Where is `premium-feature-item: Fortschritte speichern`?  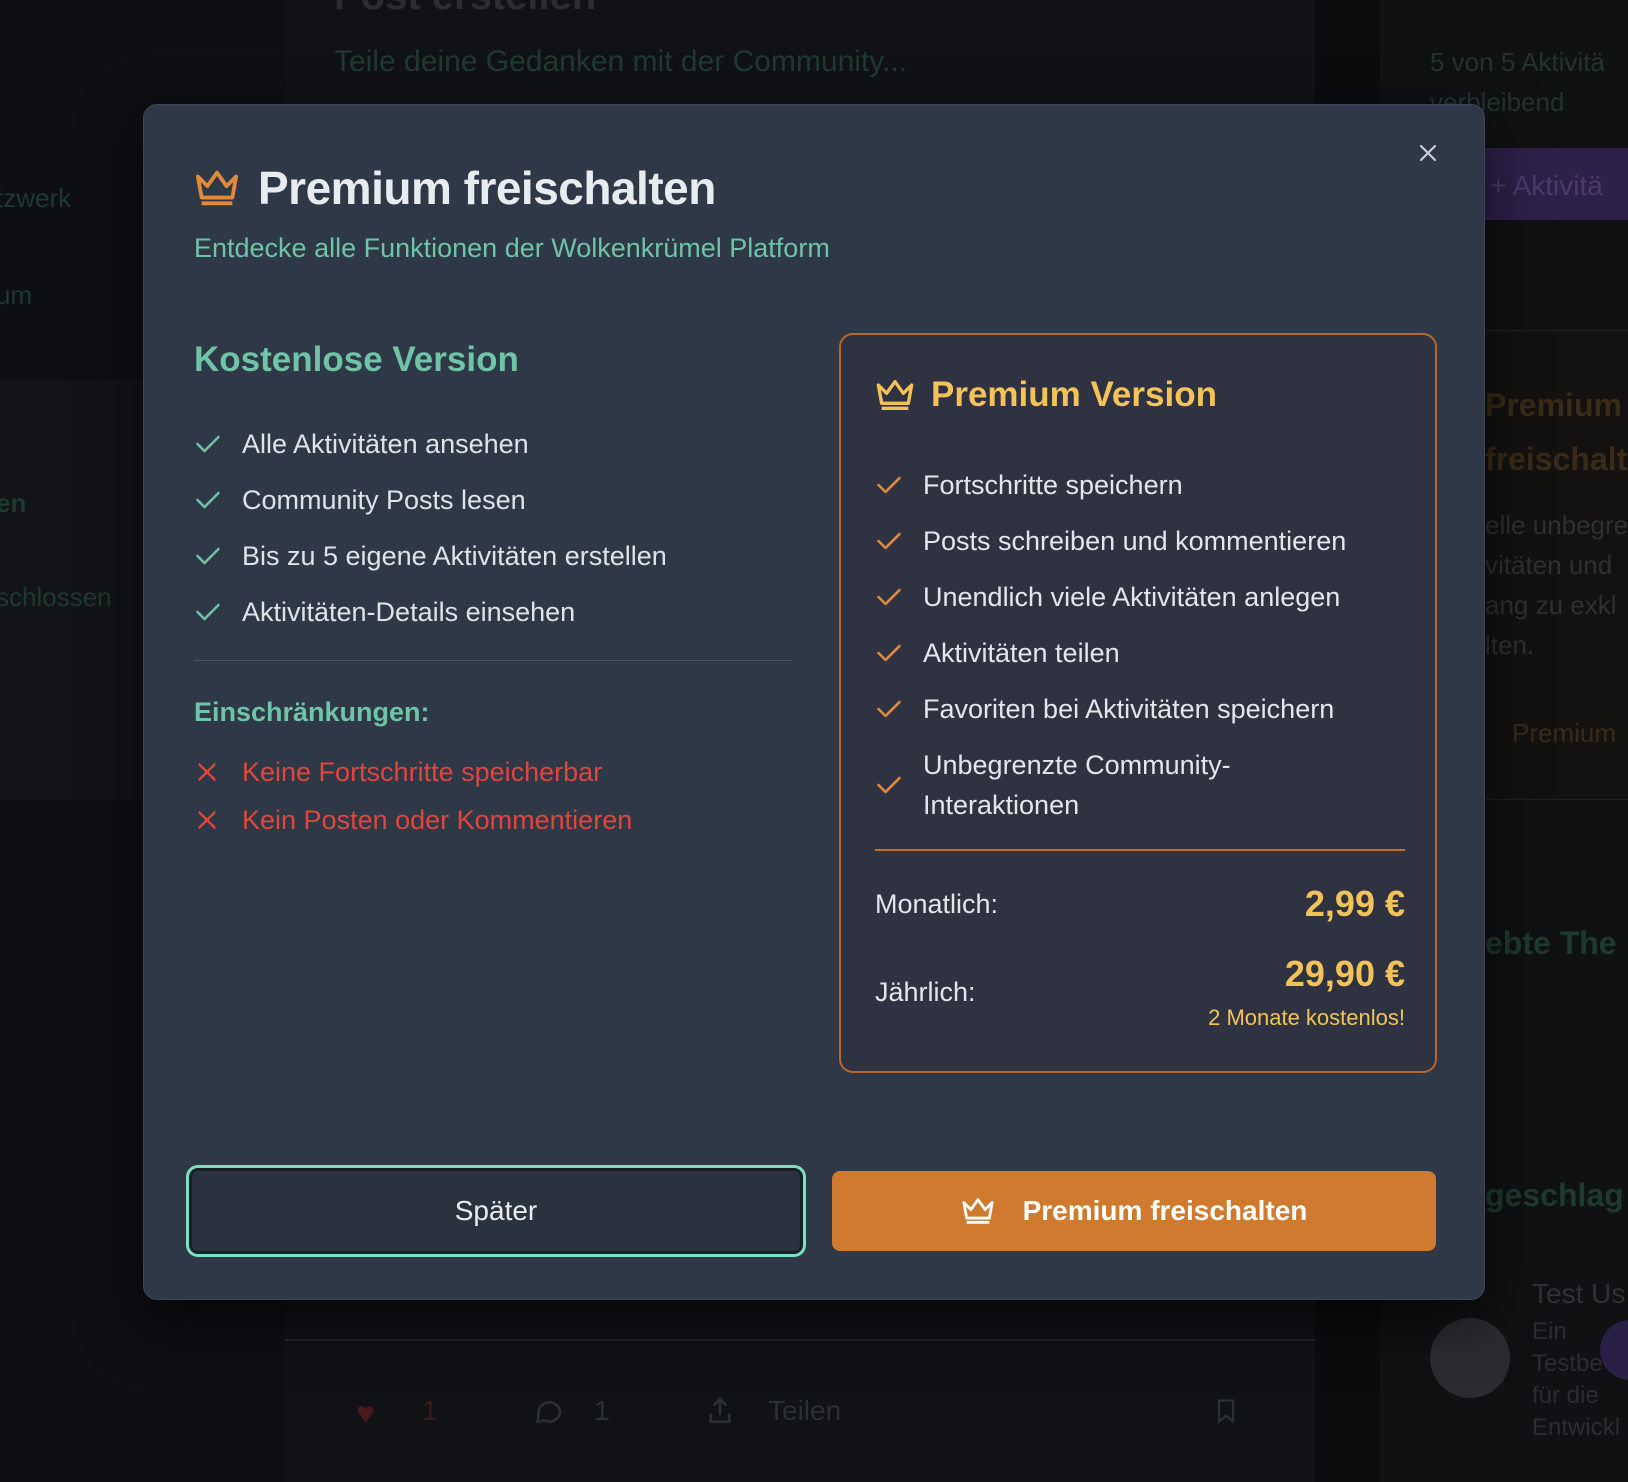 premium-feature-item: Fortschritte speichern is located at coordinates (1145, 485).